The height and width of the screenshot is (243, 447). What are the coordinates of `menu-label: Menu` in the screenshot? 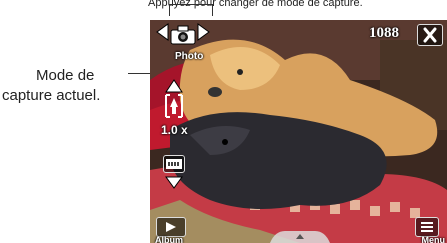 It's located at (433, 239).